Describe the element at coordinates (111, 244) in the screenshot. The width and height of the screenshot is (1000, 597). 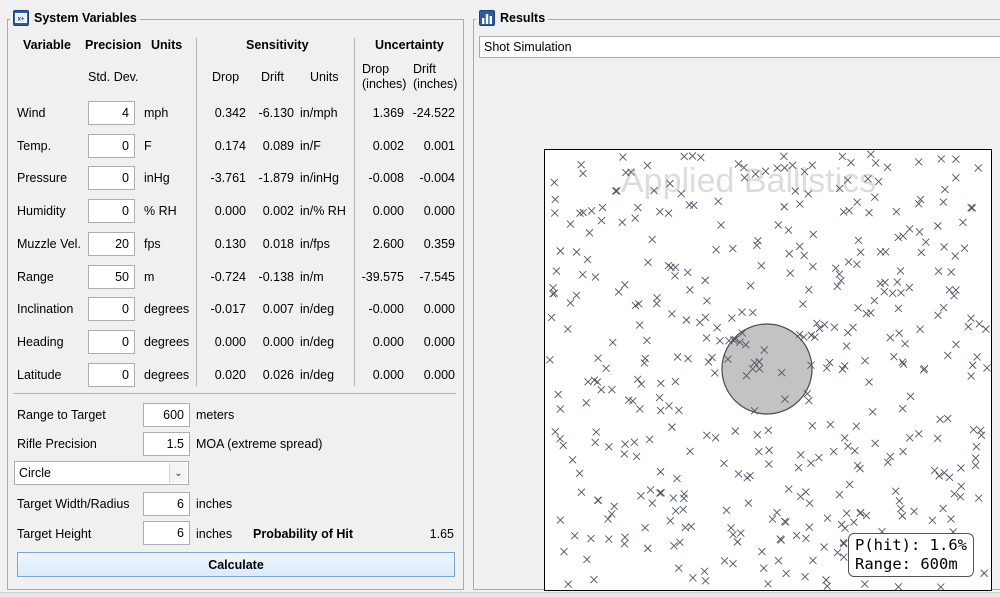
I see `precision-input: 20` at that location.